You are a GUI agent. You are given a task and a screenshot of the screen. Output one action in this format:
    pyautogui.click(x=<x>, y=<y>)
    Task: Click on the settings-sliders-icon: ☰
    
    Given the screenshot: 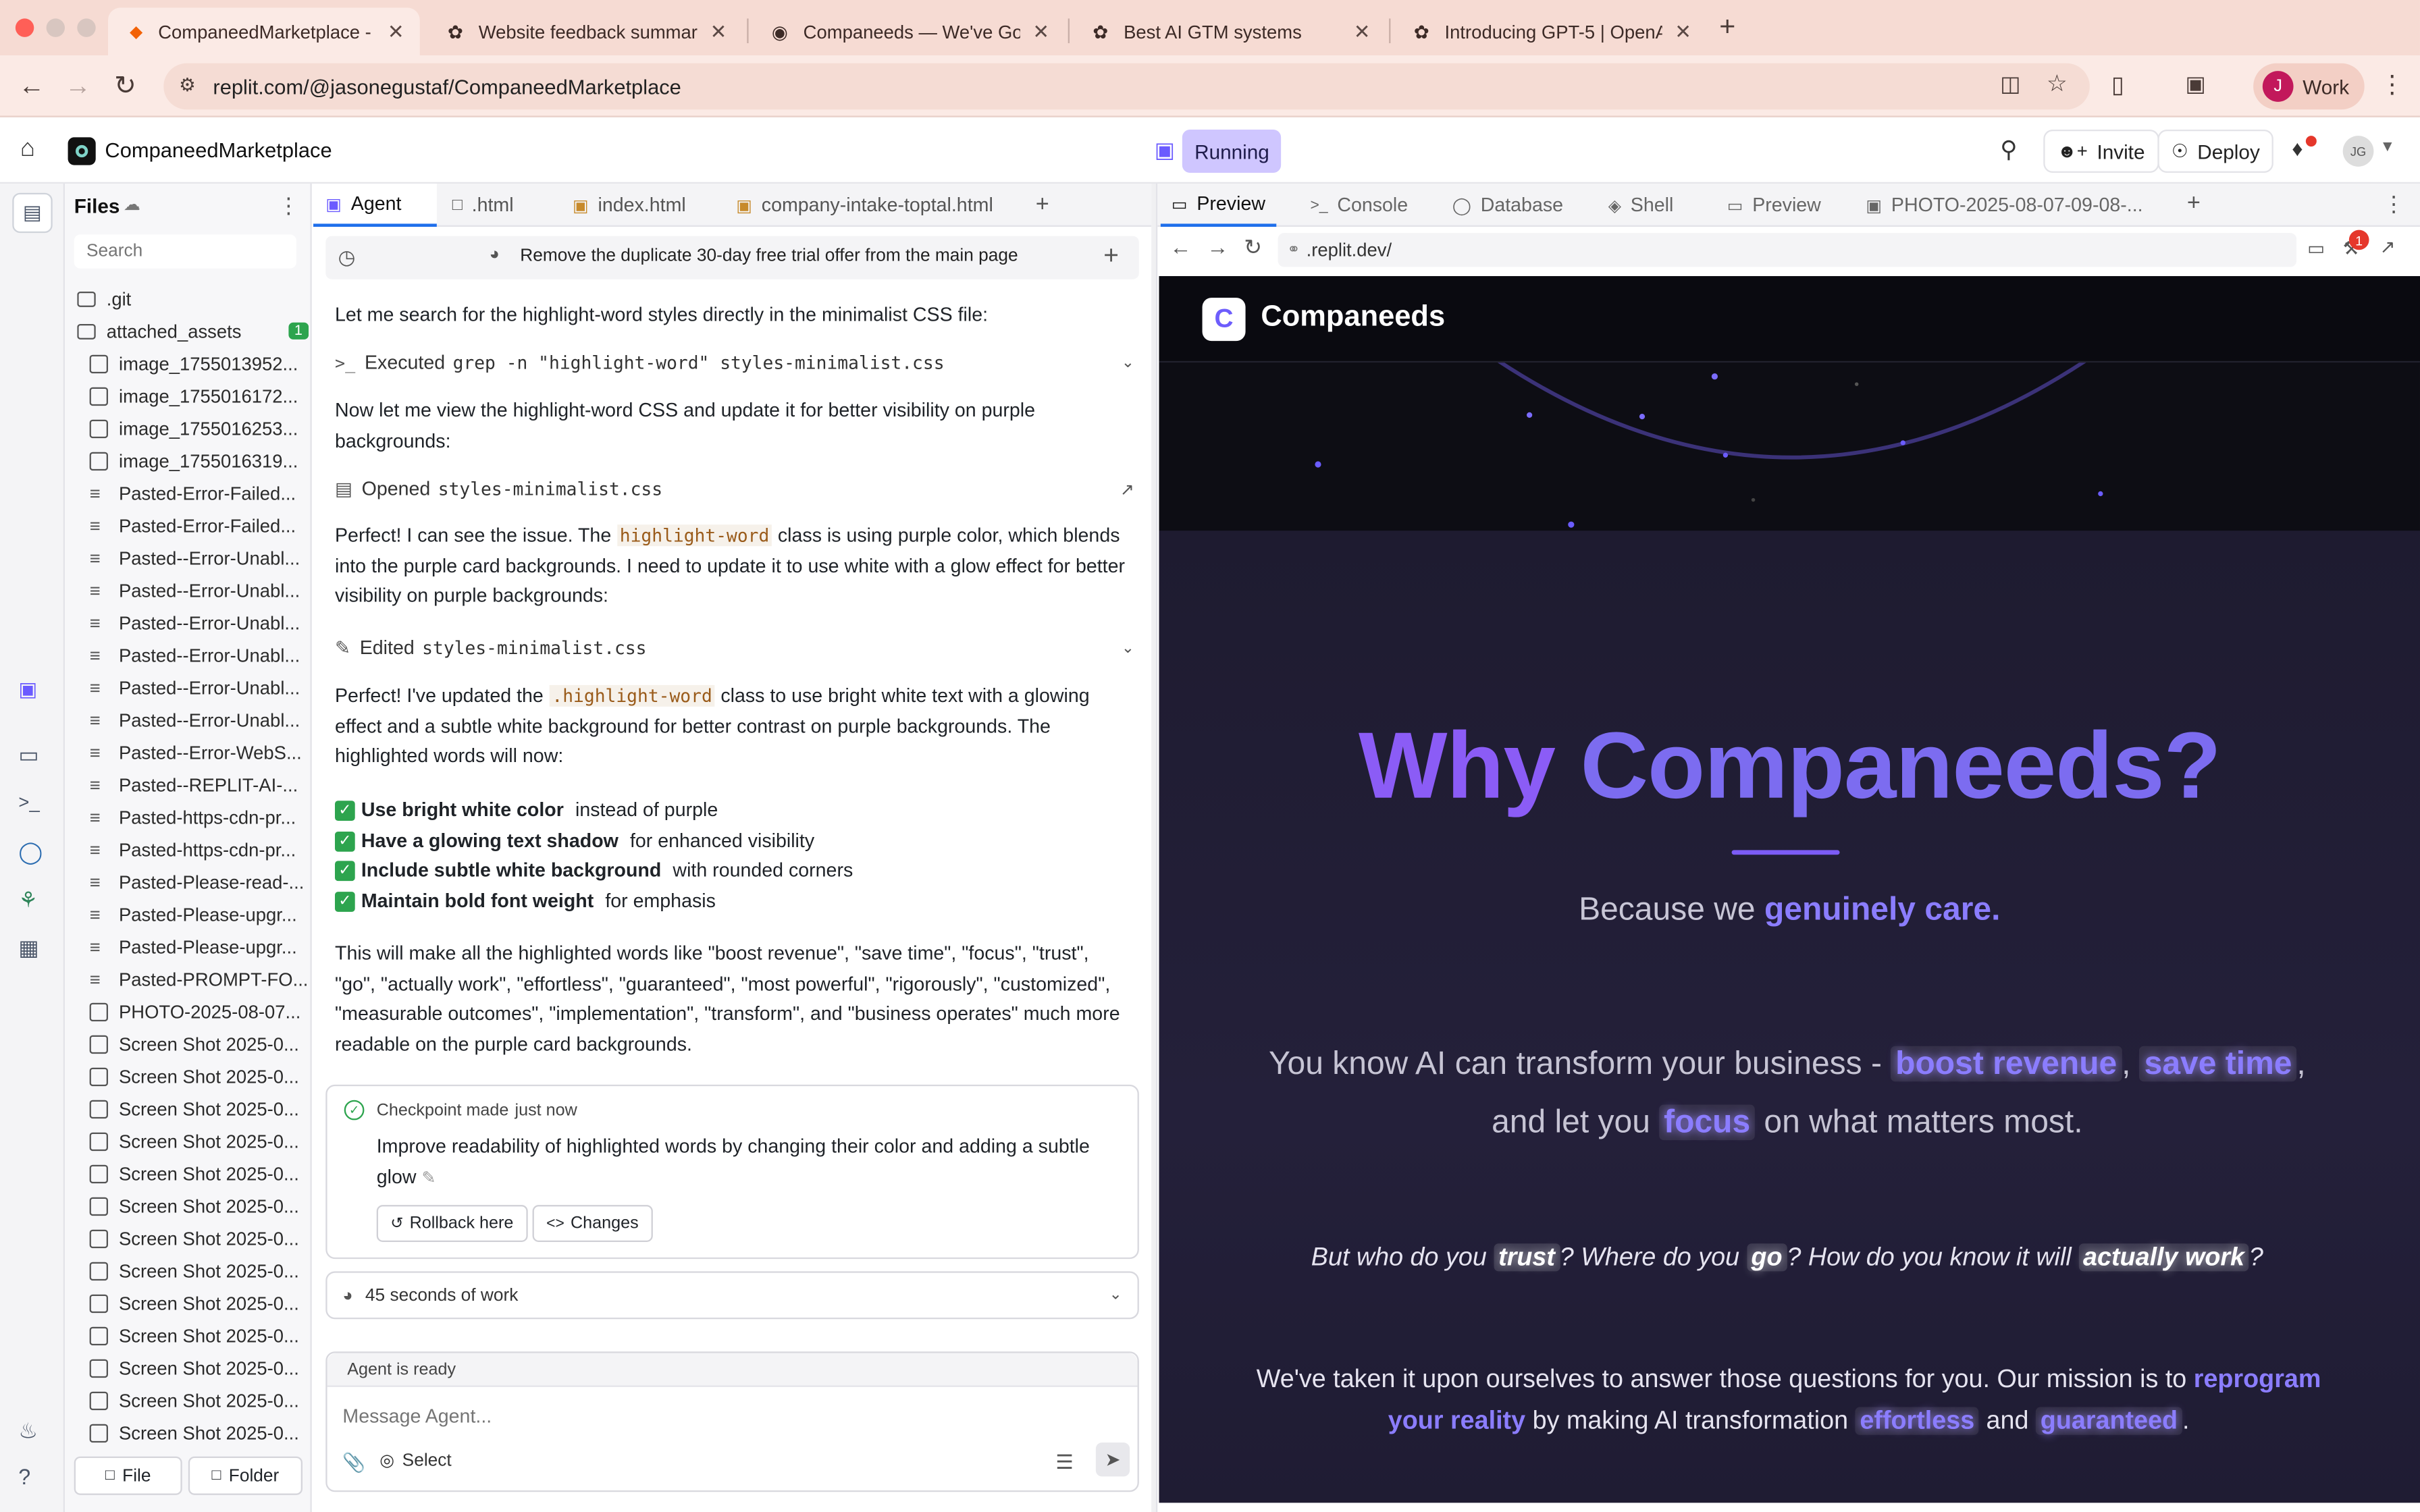 What is the action you would take?
    pyautogui.click(x=1064, y=1463)
    